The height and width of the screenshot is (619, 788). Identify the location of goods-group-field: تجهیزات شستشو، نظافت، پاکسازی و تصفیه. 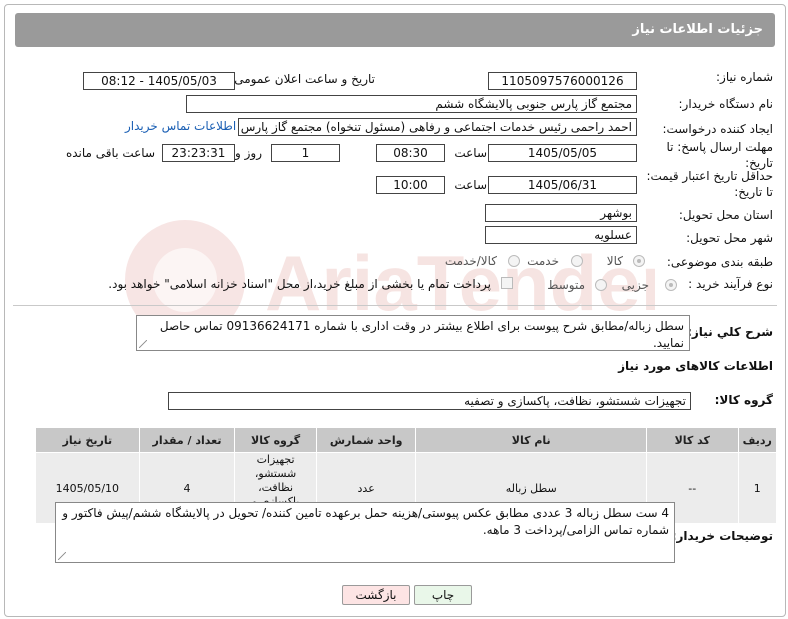
(429, 401).